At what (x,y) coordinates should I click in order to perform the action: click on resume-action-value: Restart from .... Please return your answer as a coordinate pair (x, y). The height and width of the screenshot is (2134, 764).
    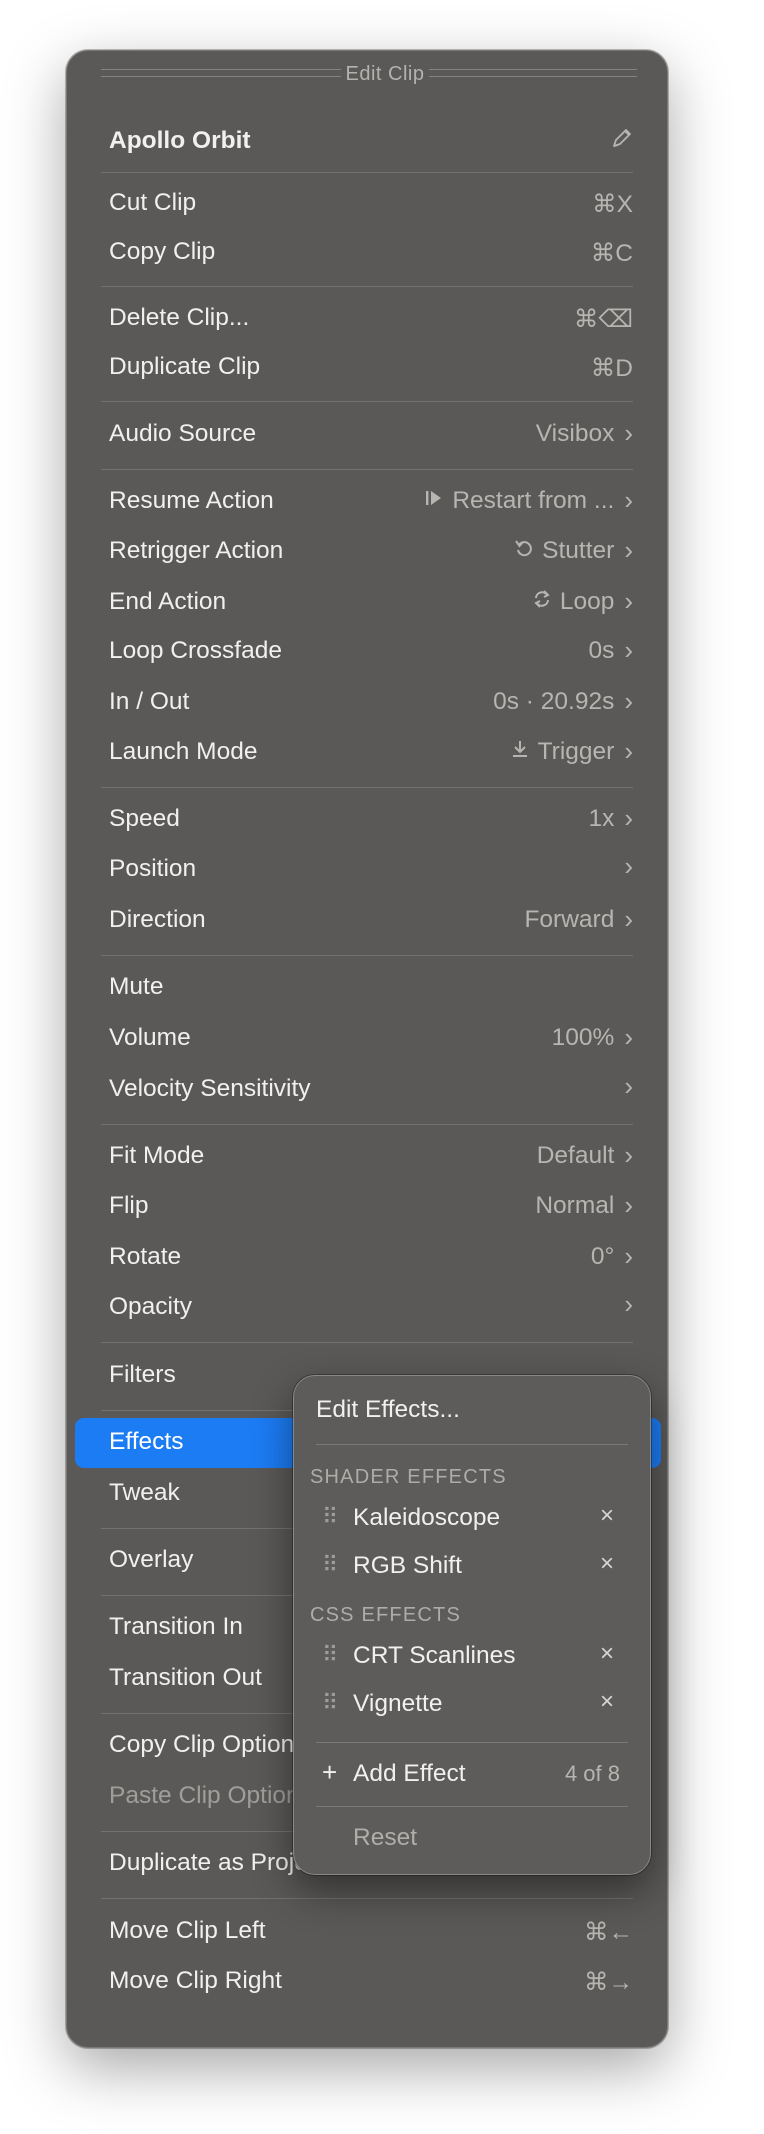
    Looking at the image, I should click on (533, 500).